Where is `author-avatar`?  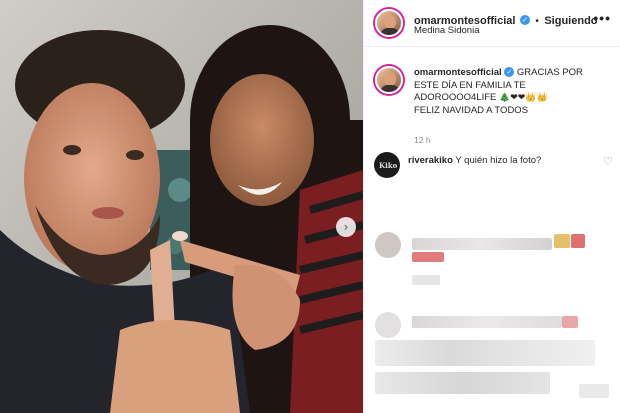 author-avatar is located at coordinates (389, 23).